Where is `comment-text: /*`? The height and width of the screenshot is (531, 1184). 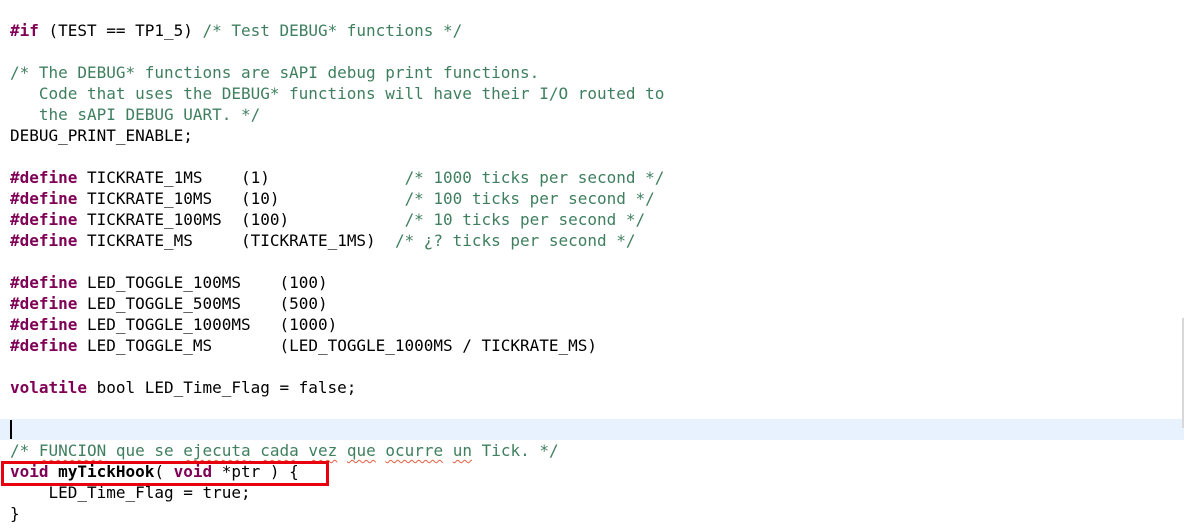 comment-text: /* is located at coordinates (24, 450).